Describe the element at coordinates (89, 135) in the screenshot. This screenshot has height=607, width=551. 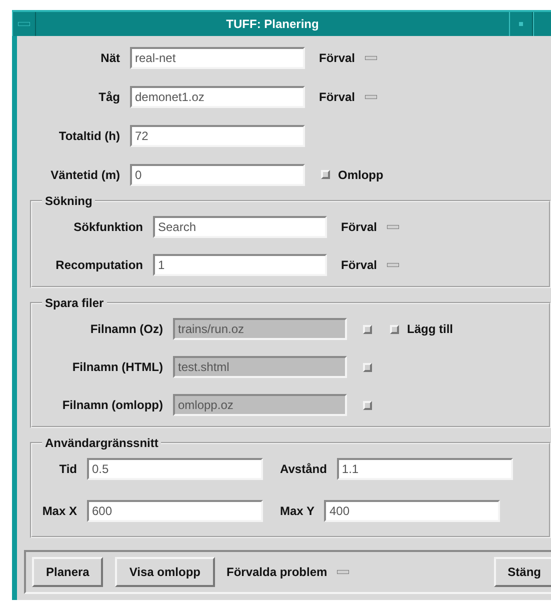
I see `field-label: Totaltid (h)` at that location.